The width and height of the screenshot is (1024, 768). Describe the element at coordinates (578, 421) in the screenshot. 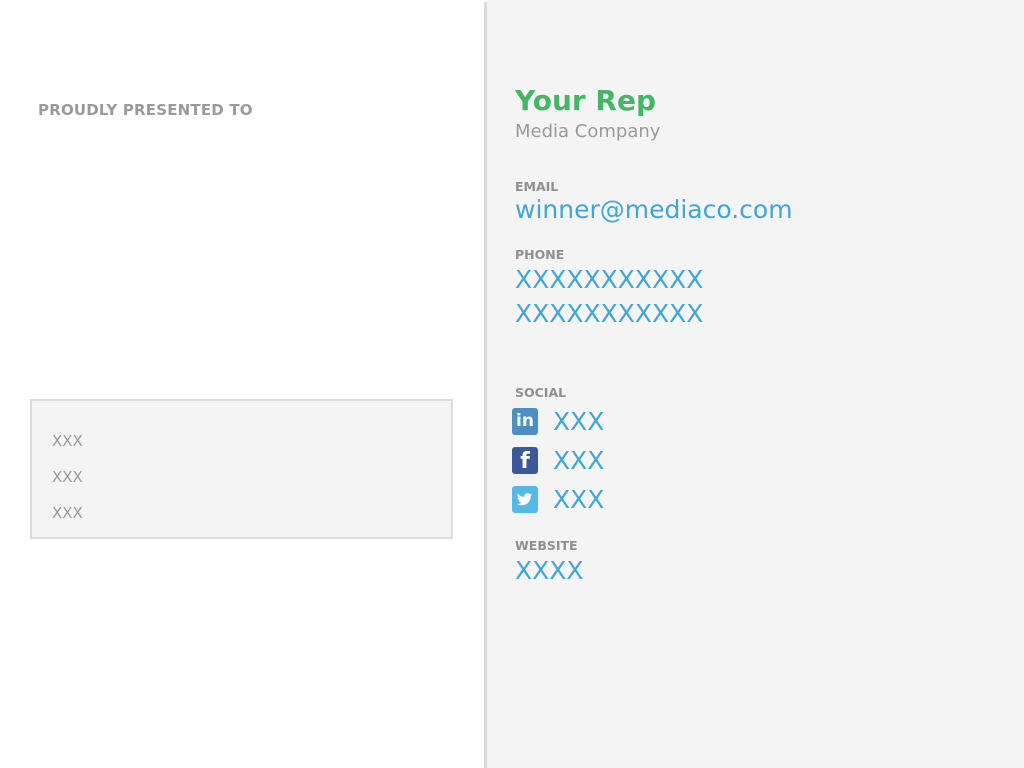

I see `linkedin-handle: XXX` at that location.